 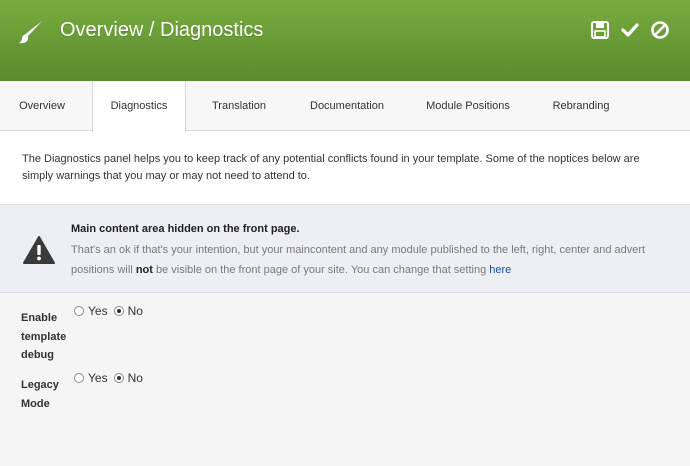 I want to click on save-icon, so click(x=600, y=30).